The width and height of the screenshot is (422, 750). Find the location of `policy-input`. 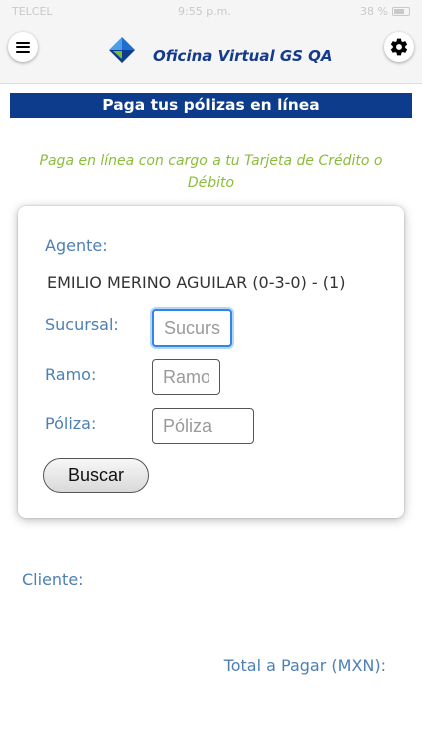

policy-input is located at coordinates (203, 426).